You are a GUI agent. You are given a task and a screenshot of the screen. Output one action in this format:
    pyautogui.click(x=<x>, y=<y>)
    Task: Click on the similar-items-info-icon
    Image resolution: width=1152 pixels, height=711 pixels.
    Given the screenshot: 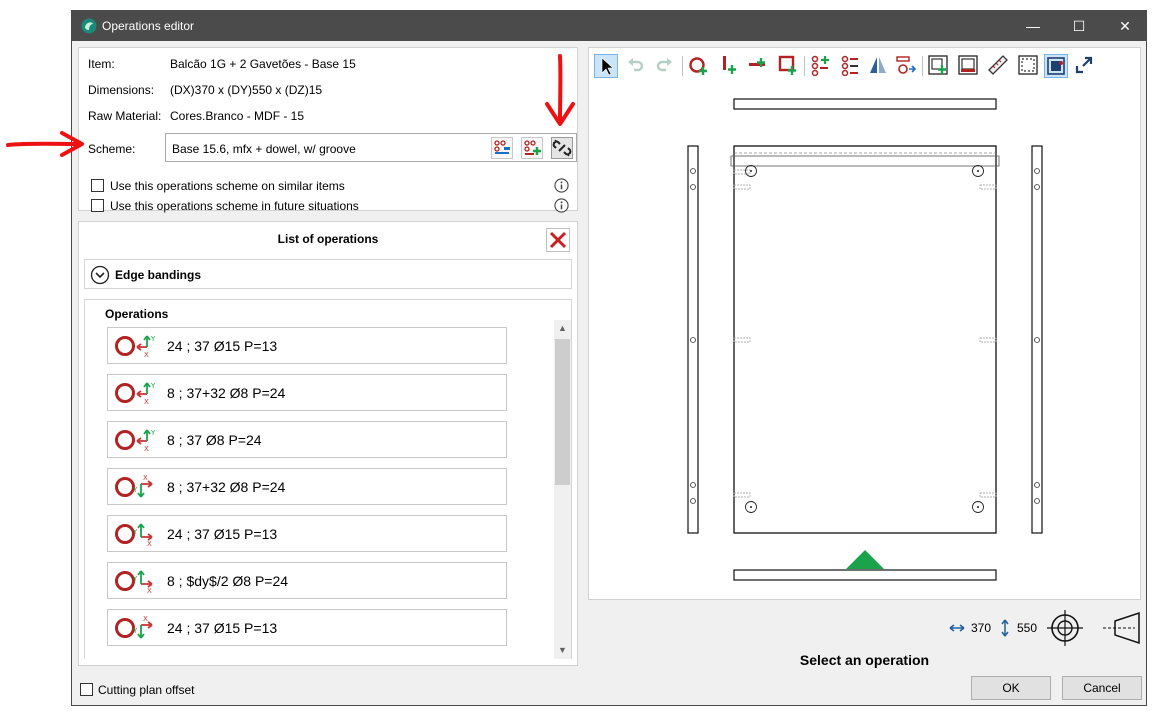 What is the action you would take?
    pyautogui.click(x=561, y=185)
    